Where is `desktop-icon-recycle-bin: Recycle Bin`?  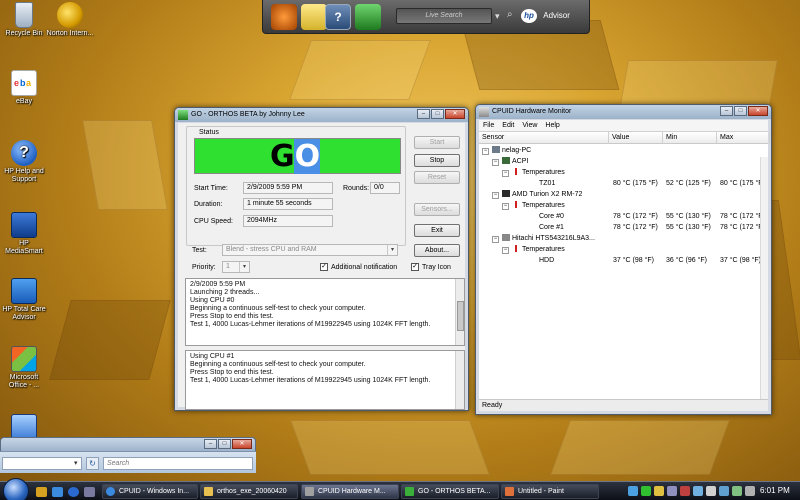 desktop-icon-recycle-bin: Recycle Bin is located at coordinates (24, 20).